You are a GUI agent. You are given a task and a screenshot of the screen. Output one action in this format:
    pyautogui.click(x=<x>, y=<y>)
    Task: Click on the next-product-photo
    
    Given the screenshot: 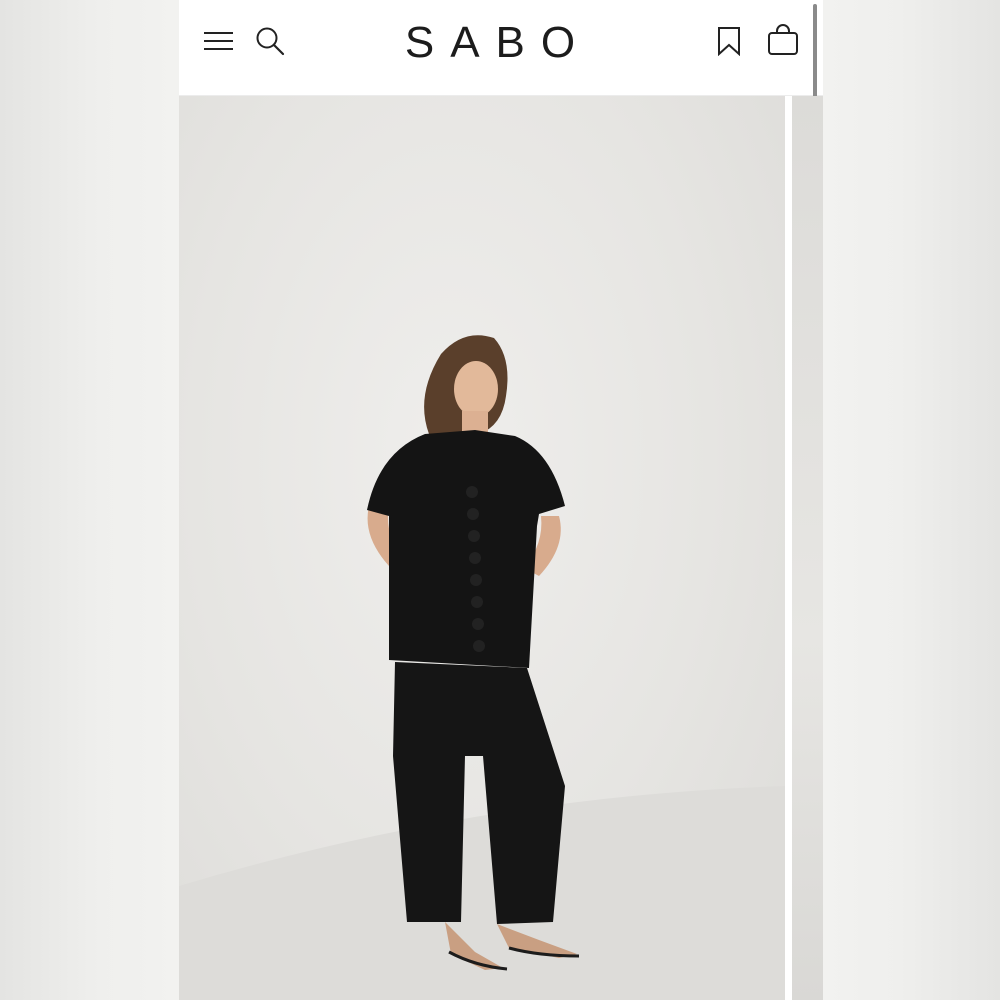 What is the action you would take?
    pyautogui.click(x=807, y=548)
    